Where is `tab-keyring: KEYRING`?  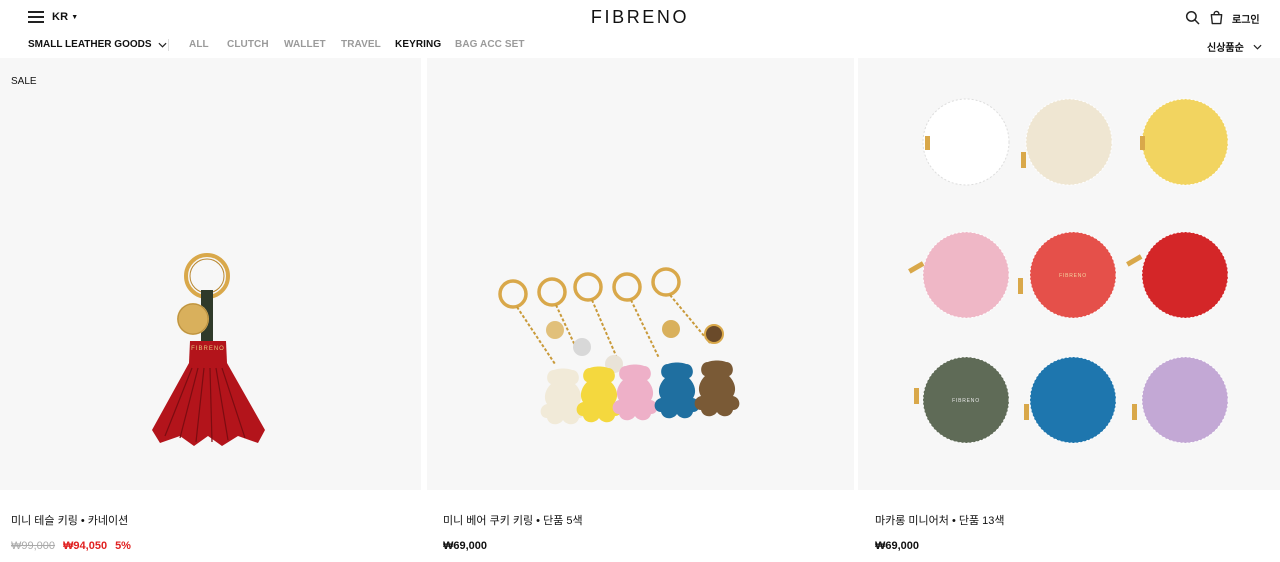
tab-keyring: KEYRING is located at coordinates (418, 44).